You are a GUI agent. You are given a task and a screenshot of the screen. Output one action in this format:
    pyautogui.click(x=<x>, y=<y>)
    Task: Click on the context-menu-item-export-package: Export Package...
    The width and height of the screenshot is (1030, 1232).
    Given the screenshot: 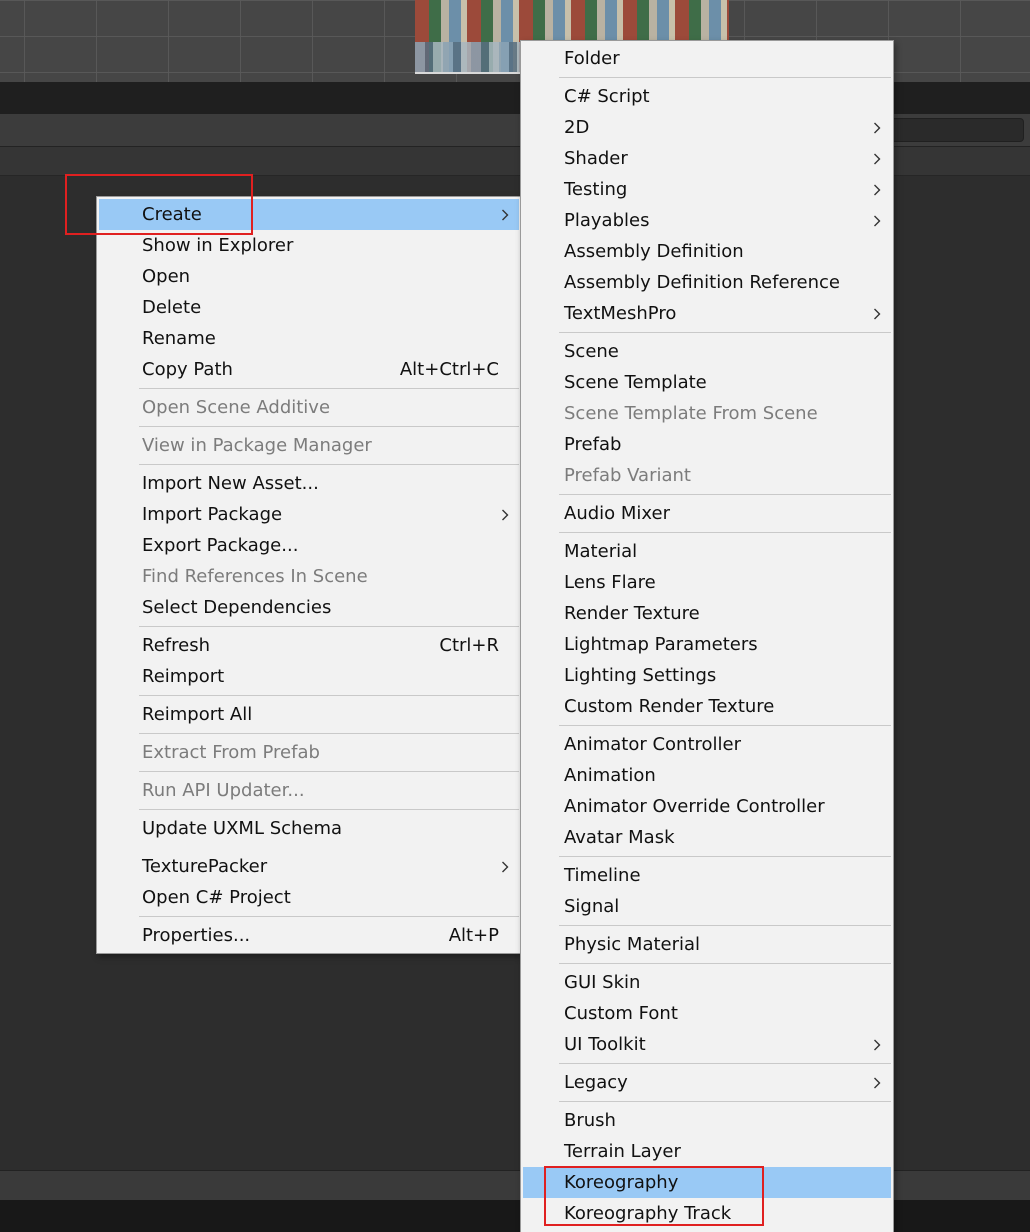 What is the action you would take?
    pyautogui.click(x=309, y=545)
    